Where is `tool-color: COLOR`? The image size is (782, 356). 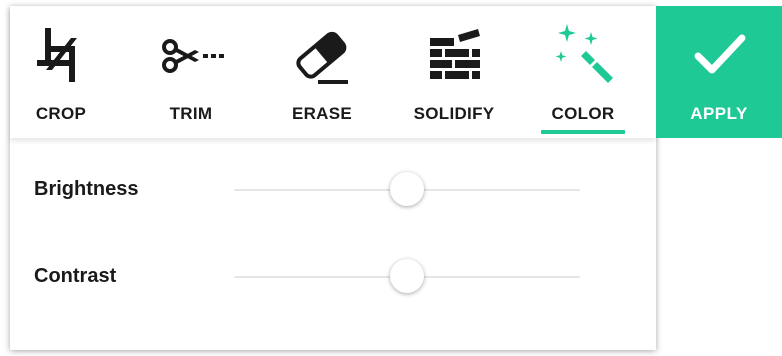 tool-color: COLOR is located at coordinates (583, 72).